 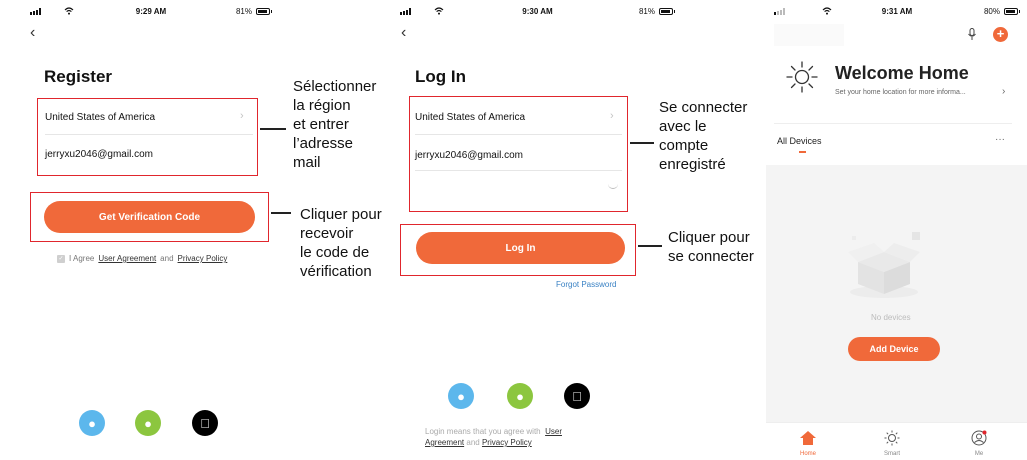 I want to click on smart-tab-icon, so click(x=892, y=438).